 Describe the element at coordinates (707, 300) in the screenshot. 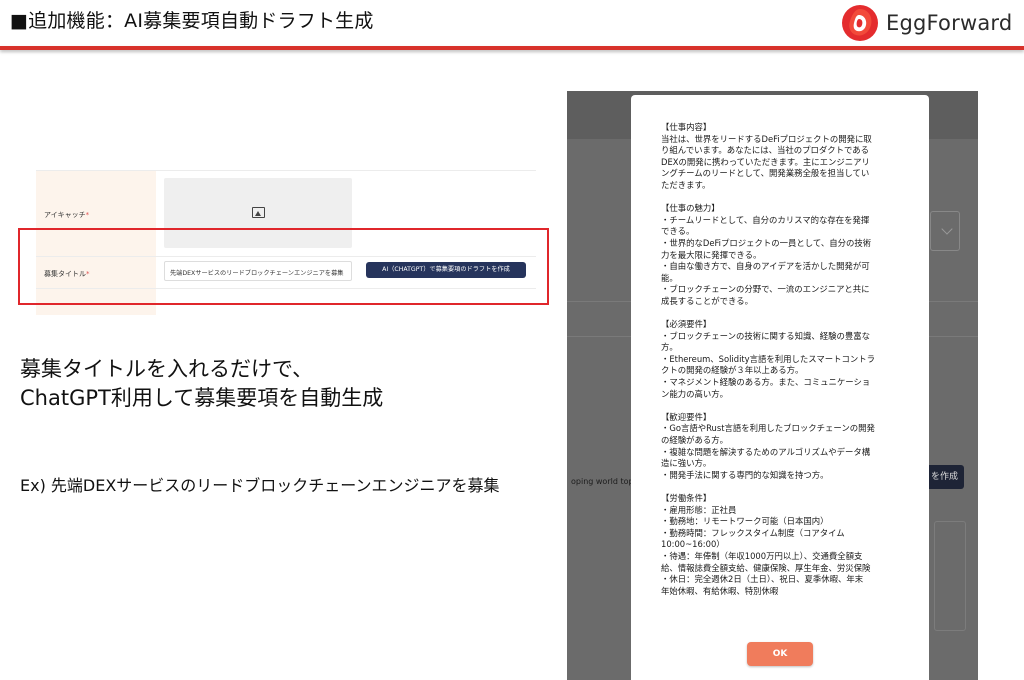

I see `section-line: 成長することができる。` at that location.